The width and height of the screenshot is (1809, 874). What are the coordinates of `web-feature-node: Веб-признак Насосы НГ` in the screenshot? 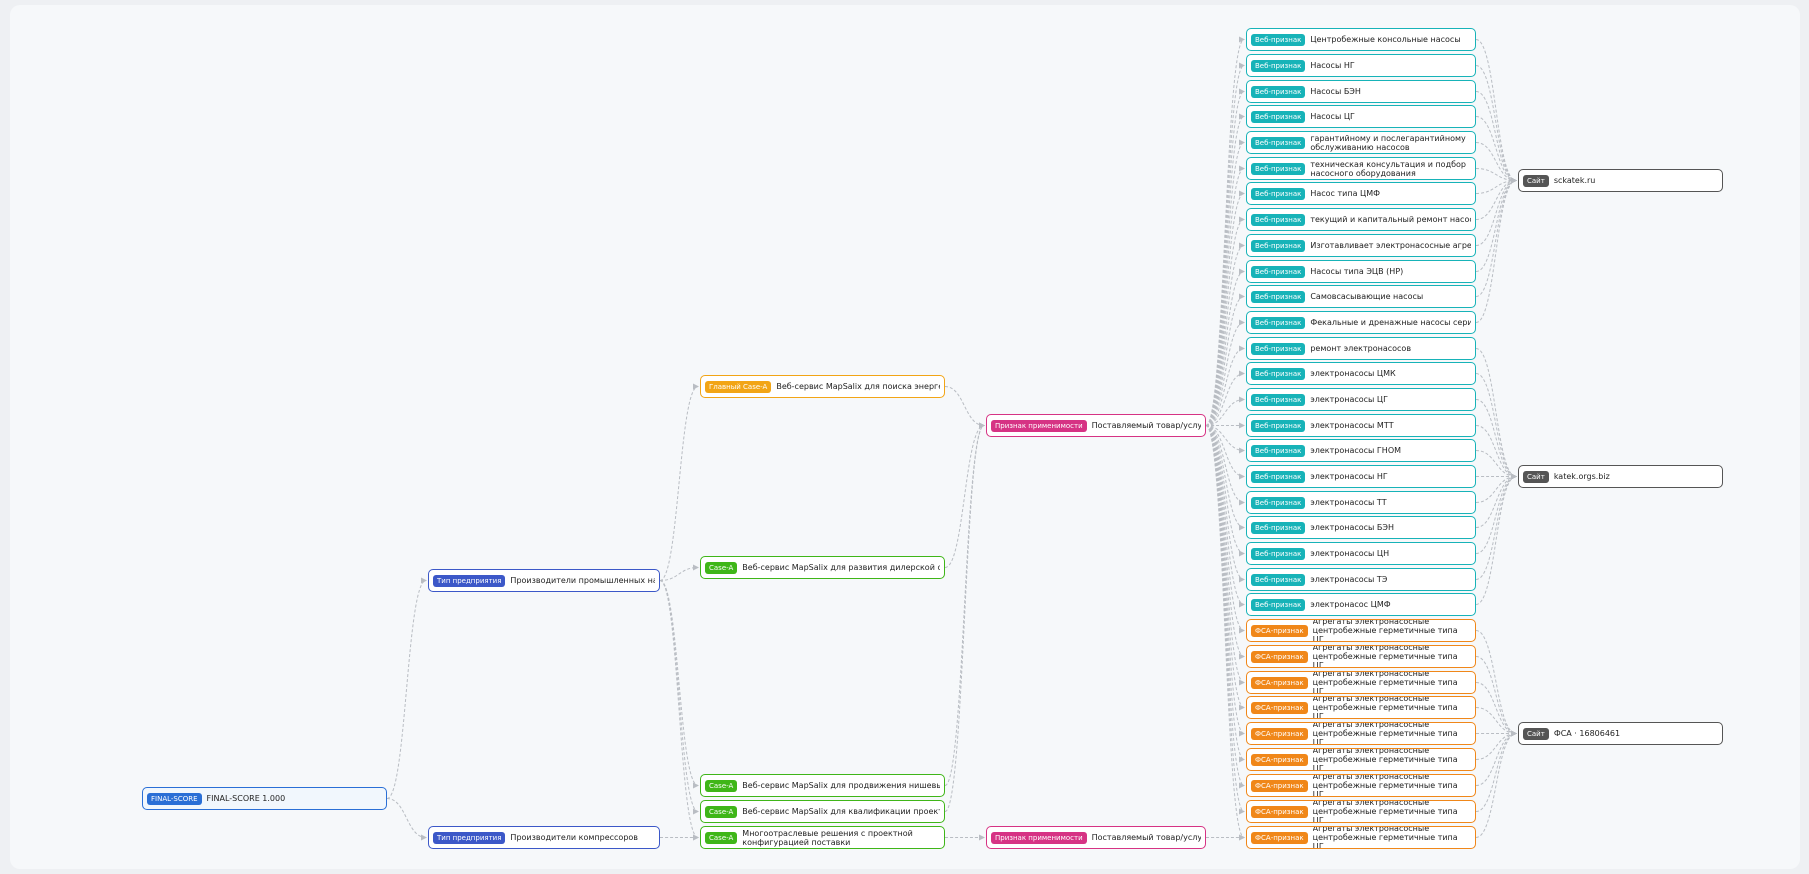 It's located at (1361, 65).